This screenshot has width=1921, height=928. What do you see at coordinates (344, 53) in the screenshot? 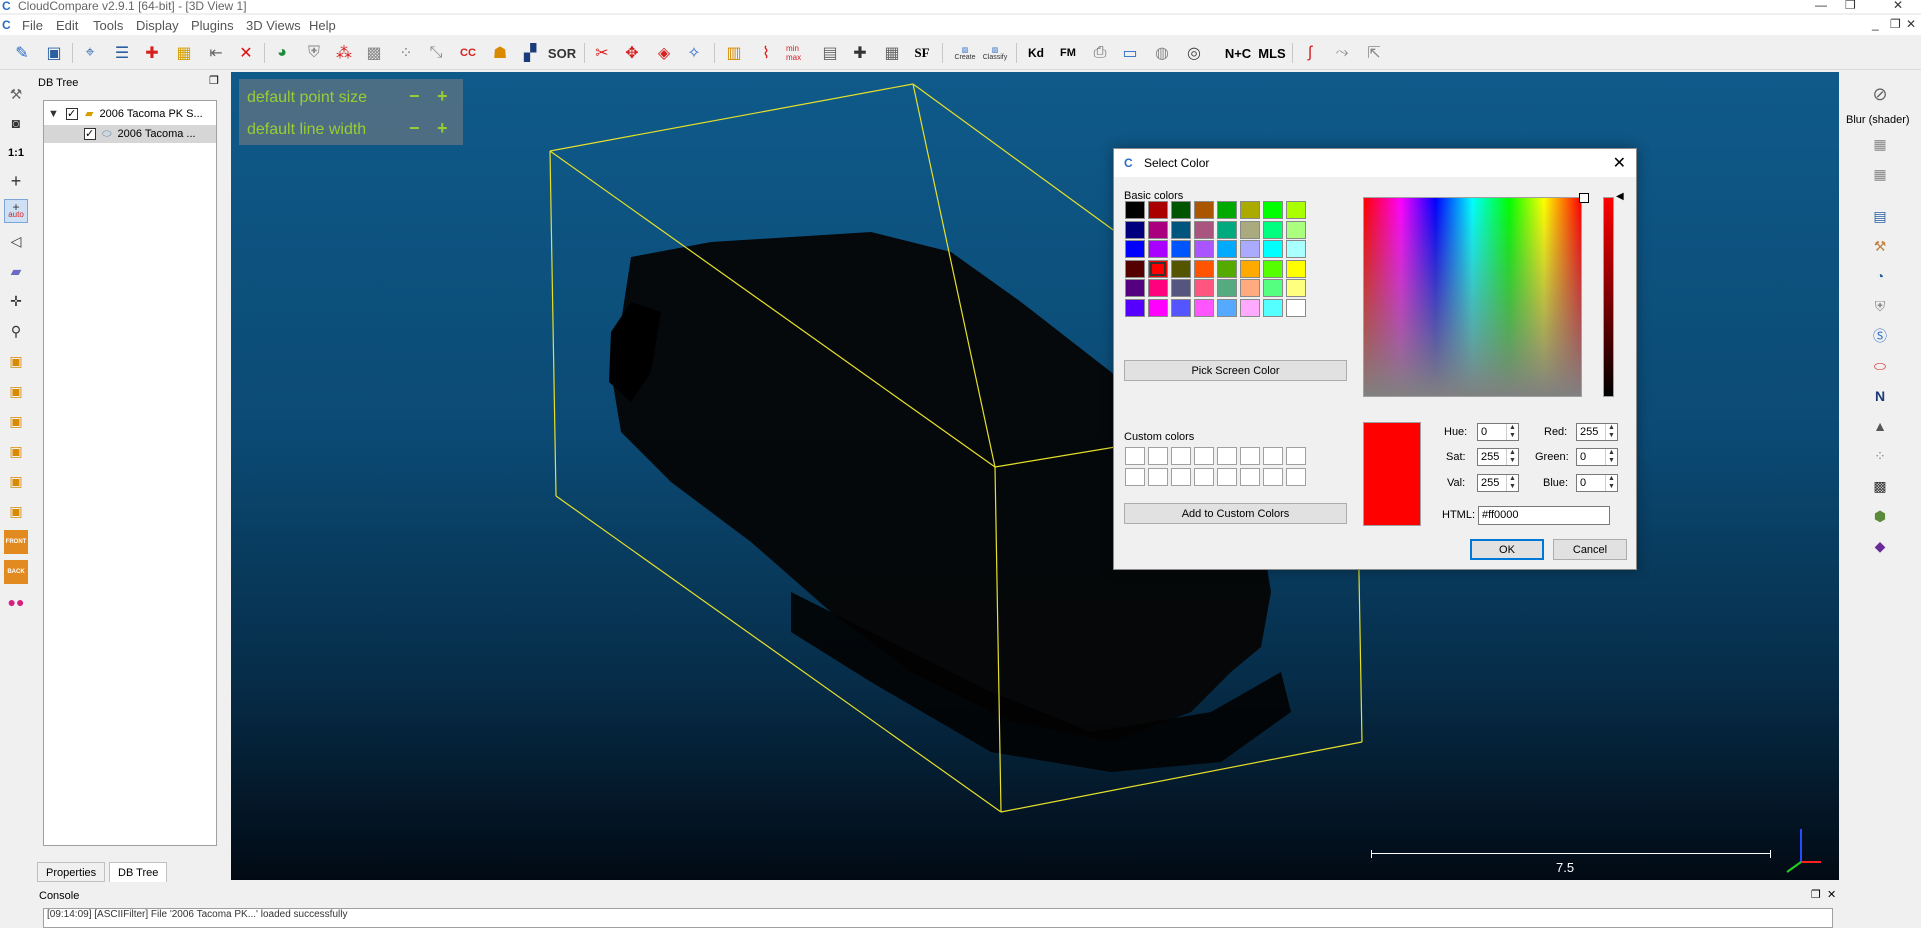
I see `sample-icon: ⁂` at bounding box center [344, 53].